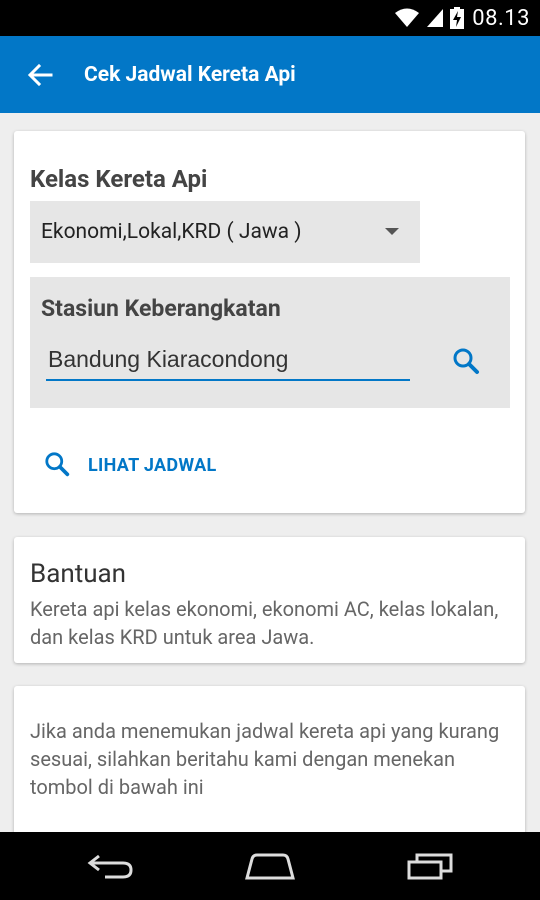 The width and height of the screenshot is (540, 900). Describe the element at coordinates (501, 18) in the screenshot. I see `status-time: 08.13` at that location.